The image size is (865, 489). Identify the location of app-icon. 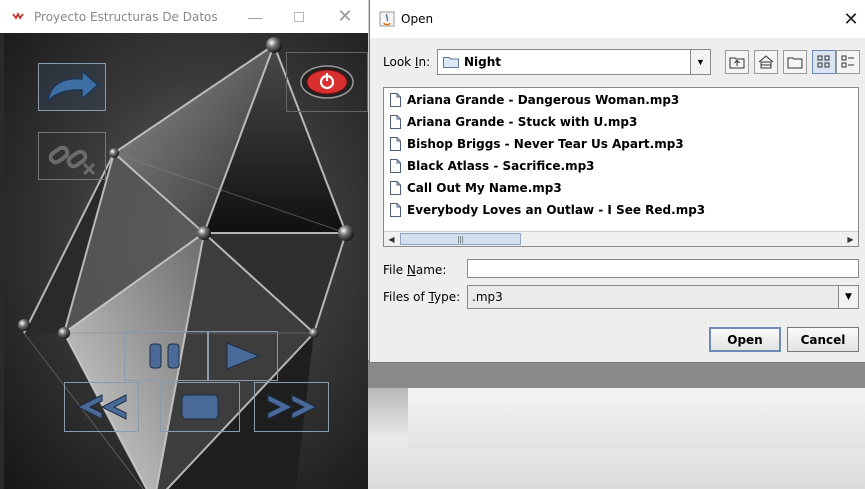
(18, 15).